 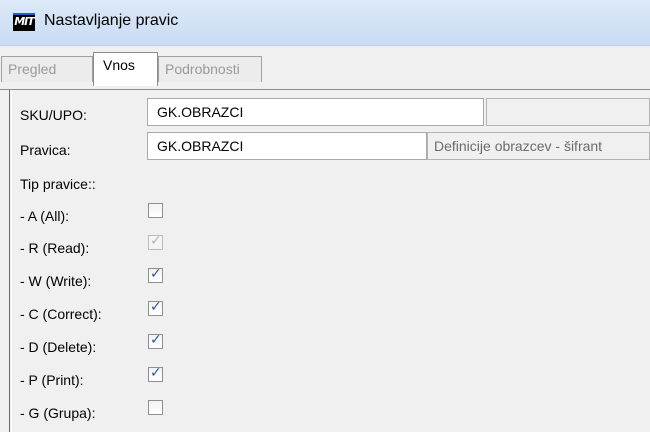 I want to click on right-p-checkbox: ✓, so click(x=155, y=373).